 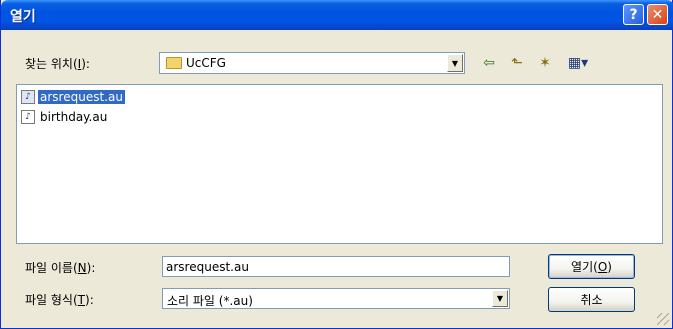 I want to click on filename-label-key: N, so click(x=82, y=268).